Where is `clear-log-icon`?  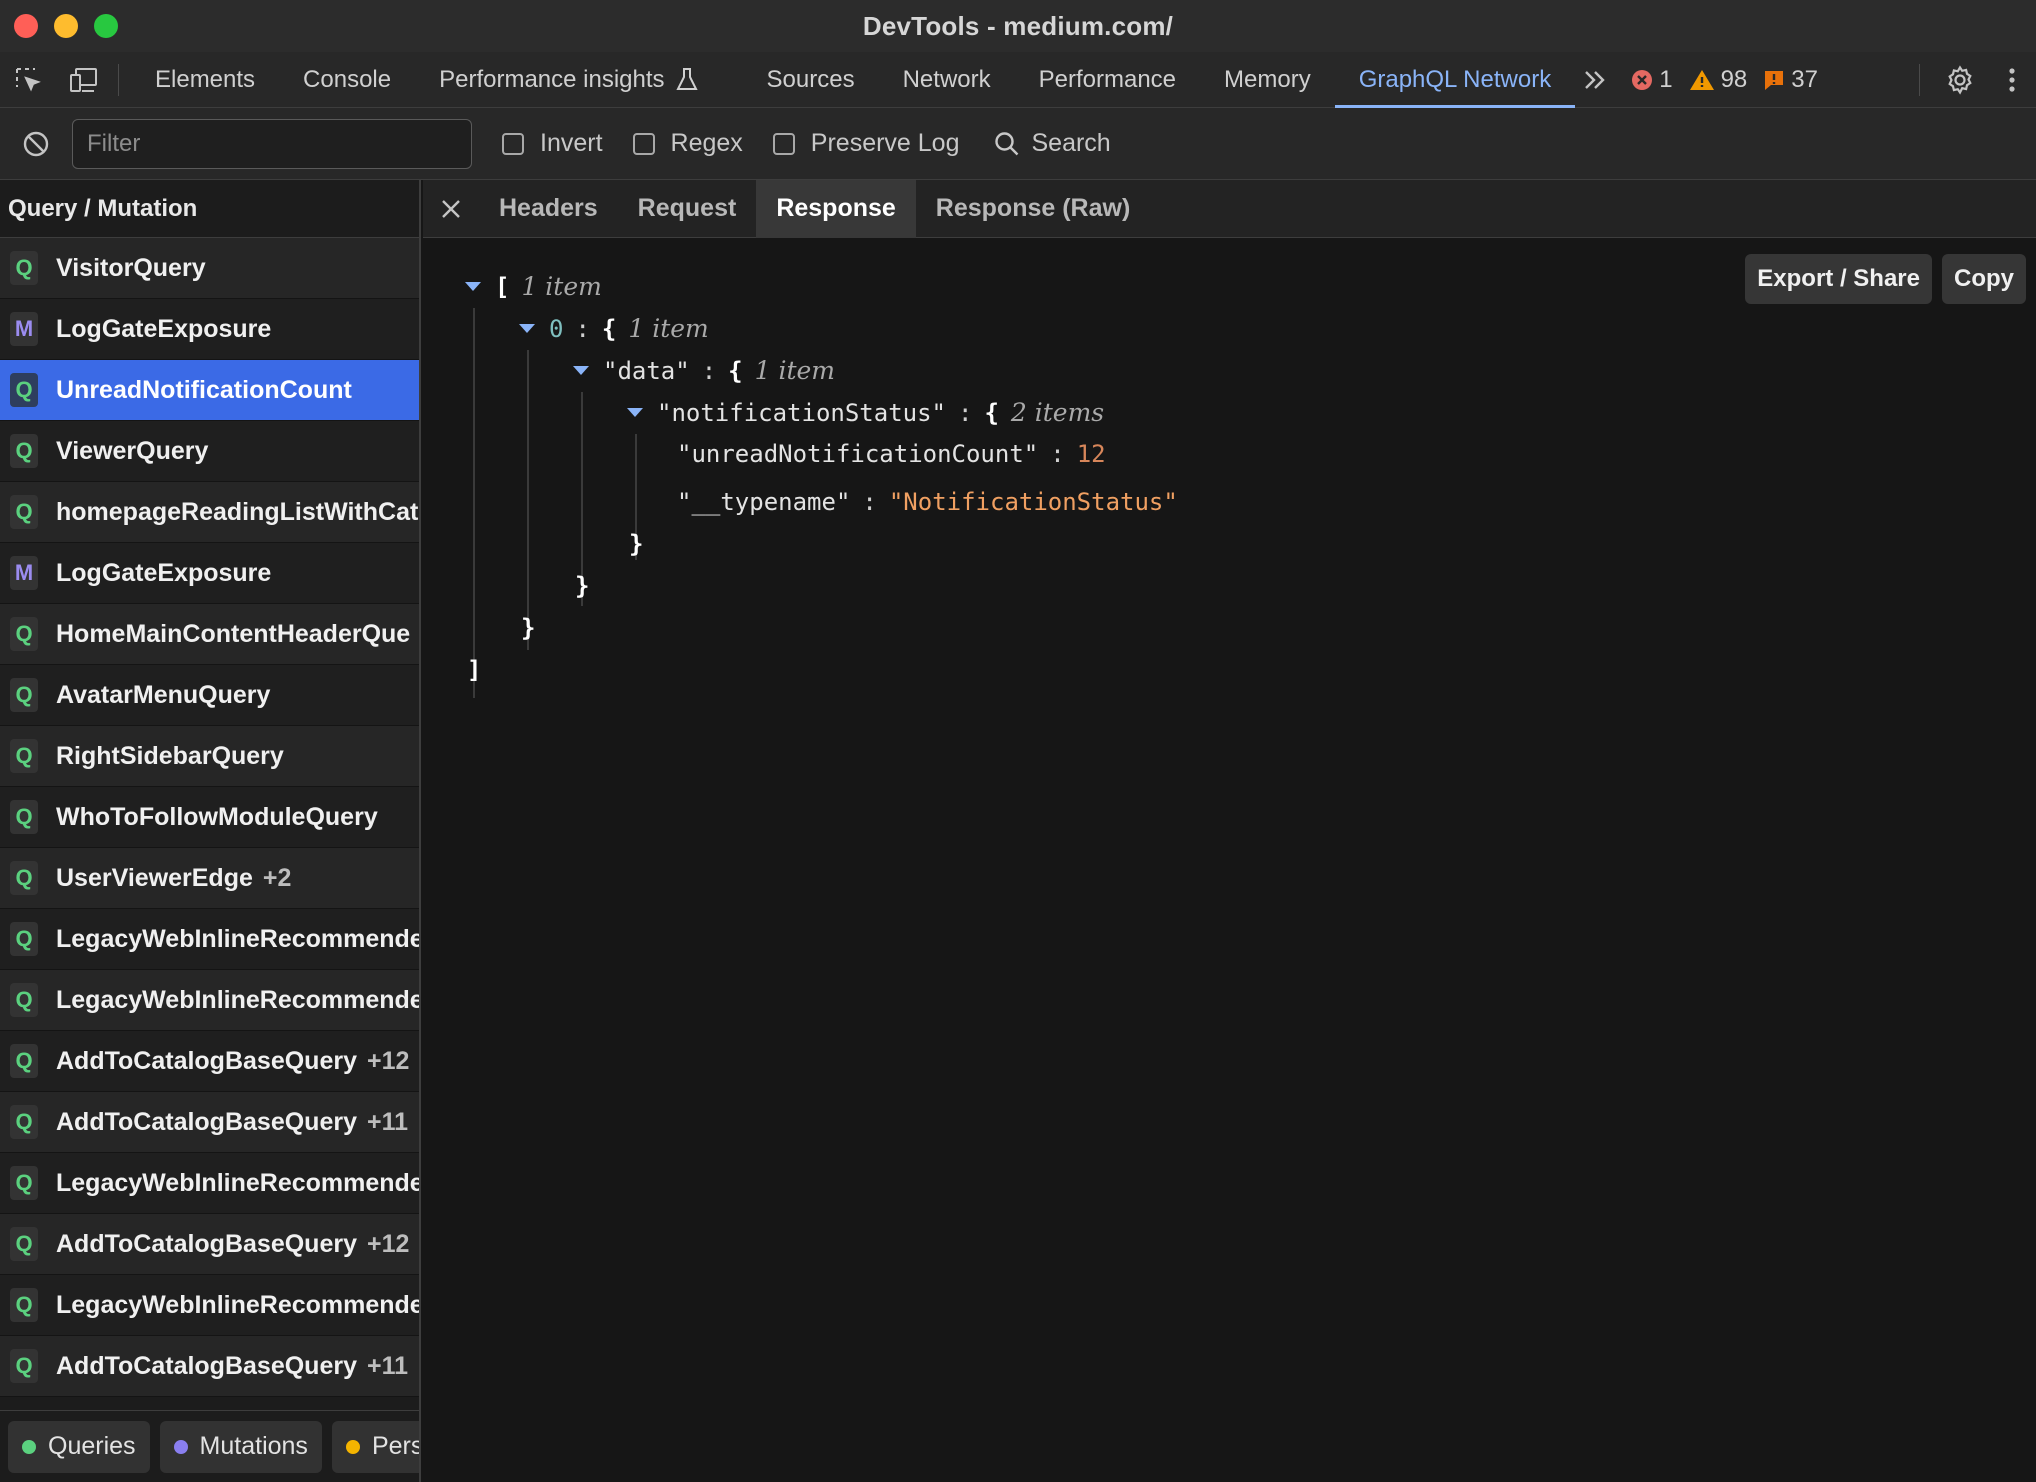 clear-log-icon is located at coordinates (36, 144).